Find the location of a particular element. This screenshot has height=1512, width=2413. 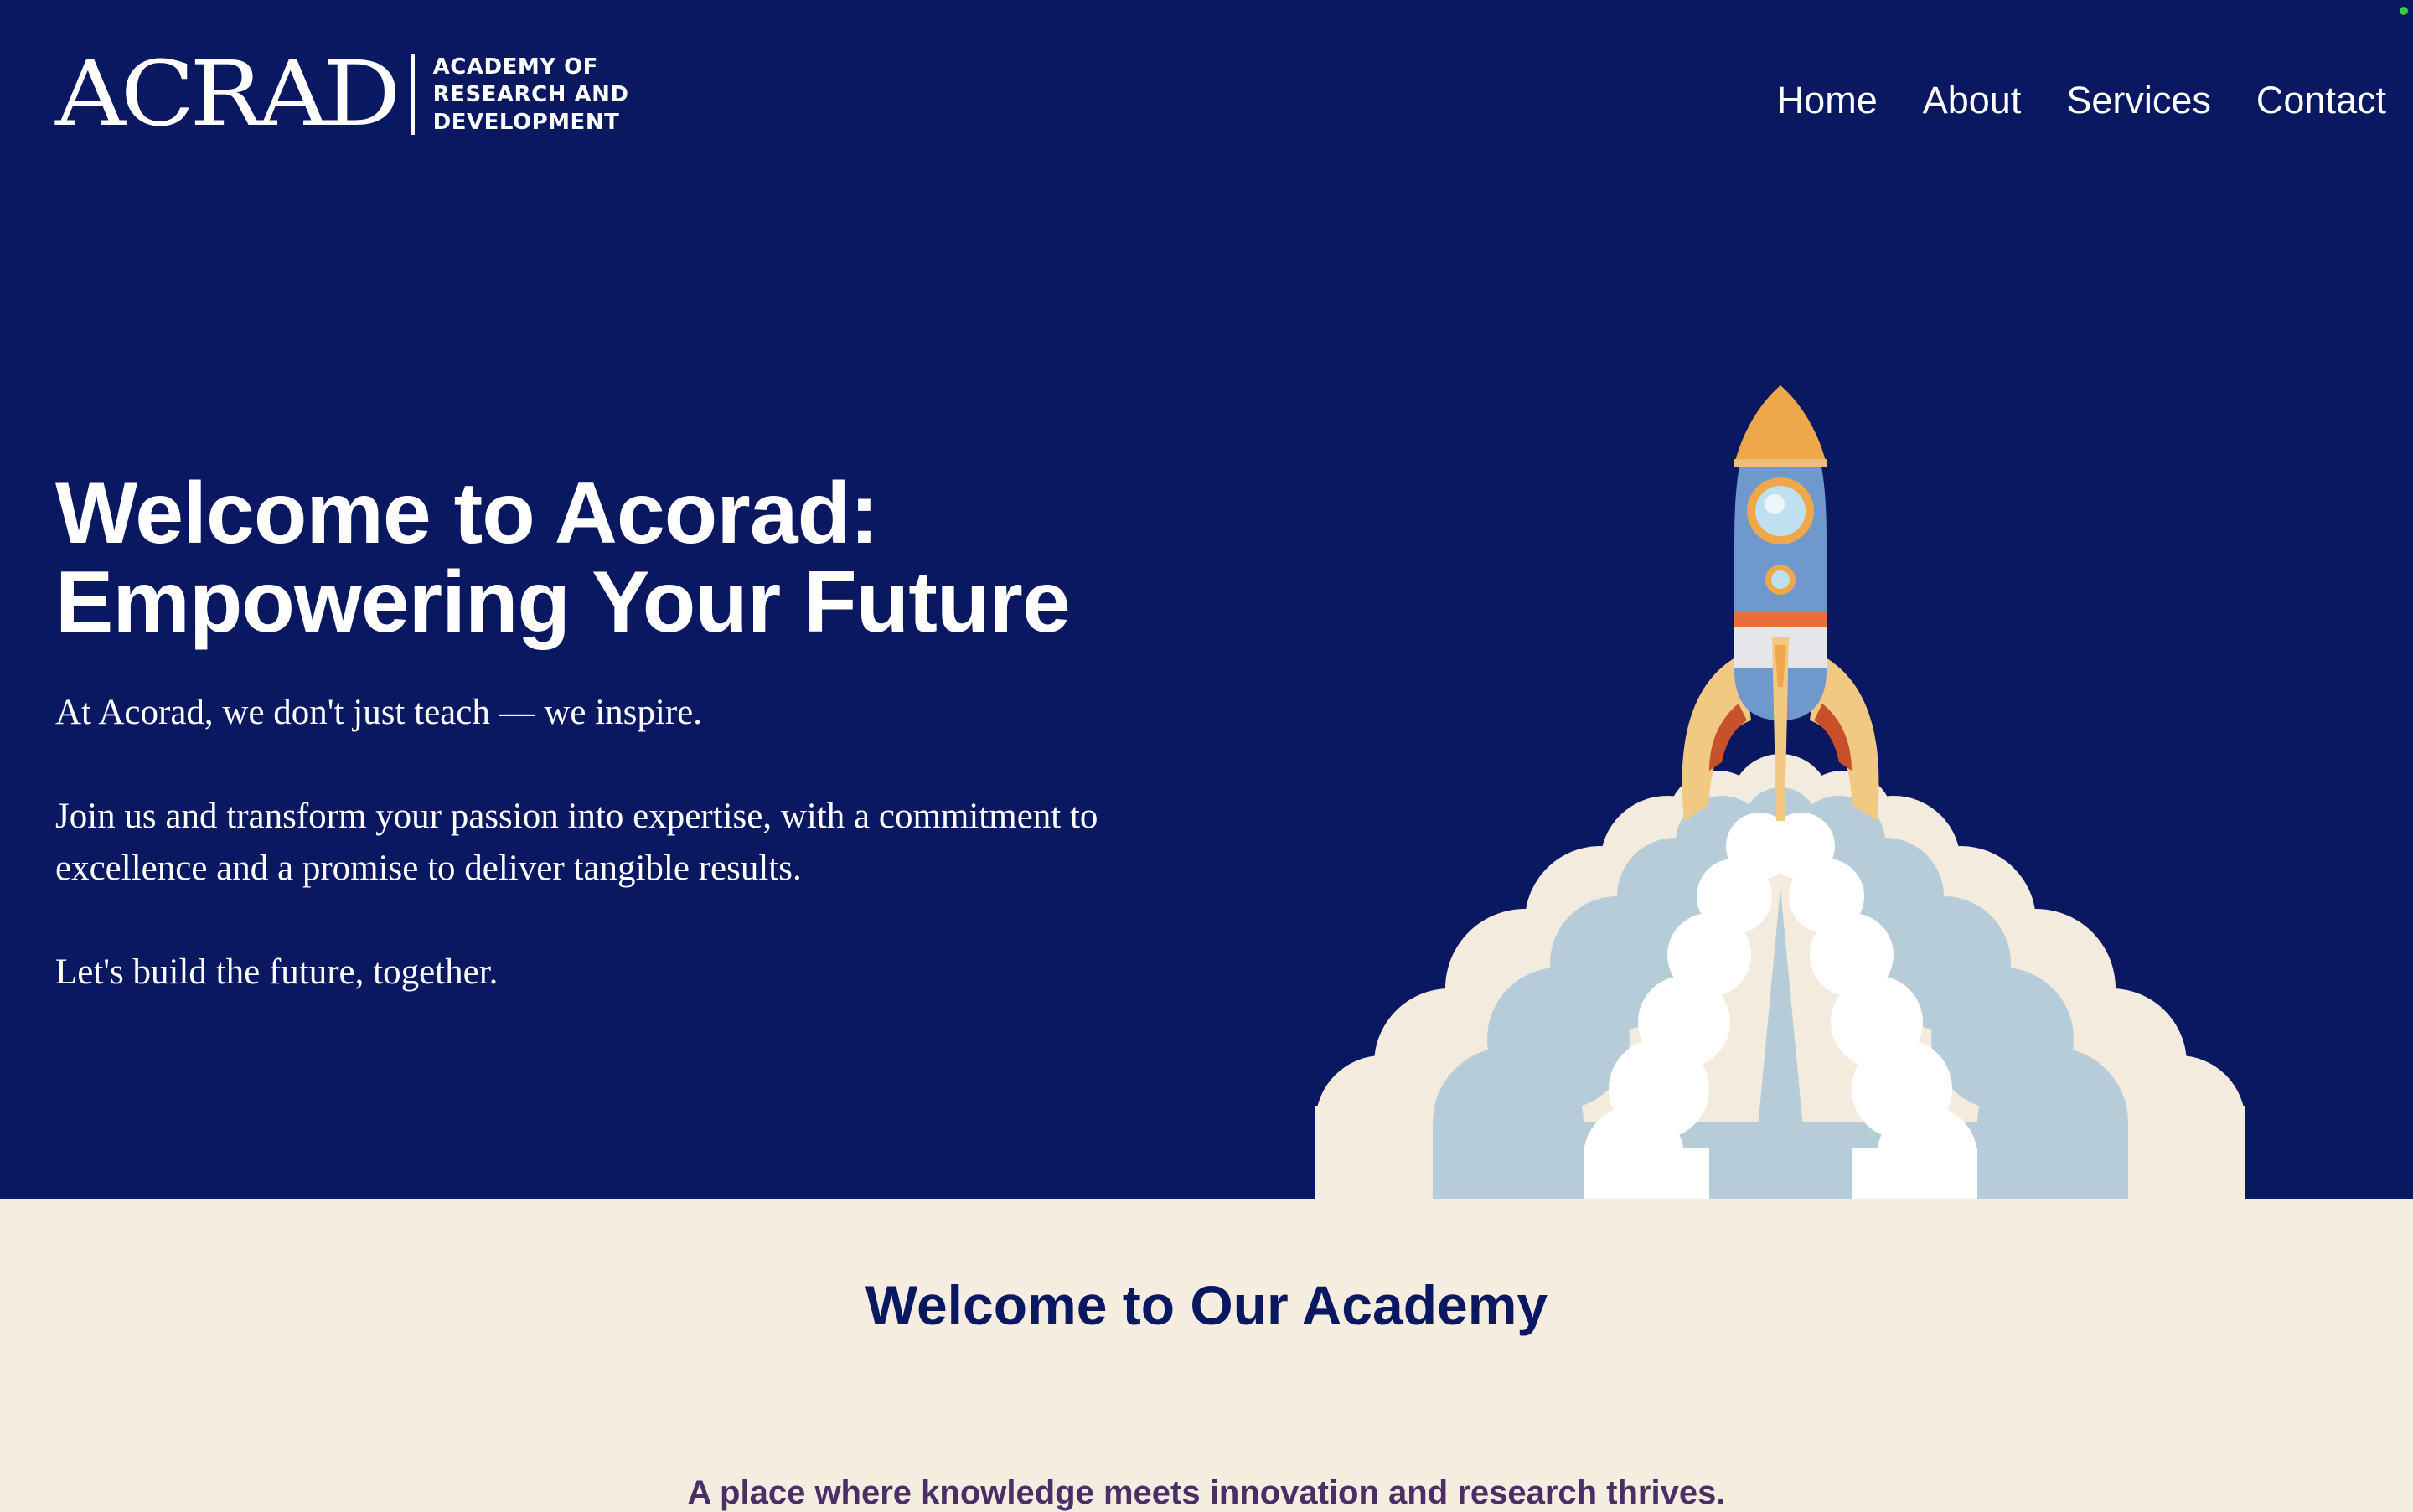

nav-contact-link: Contact is located at coordinates (2321, 100).